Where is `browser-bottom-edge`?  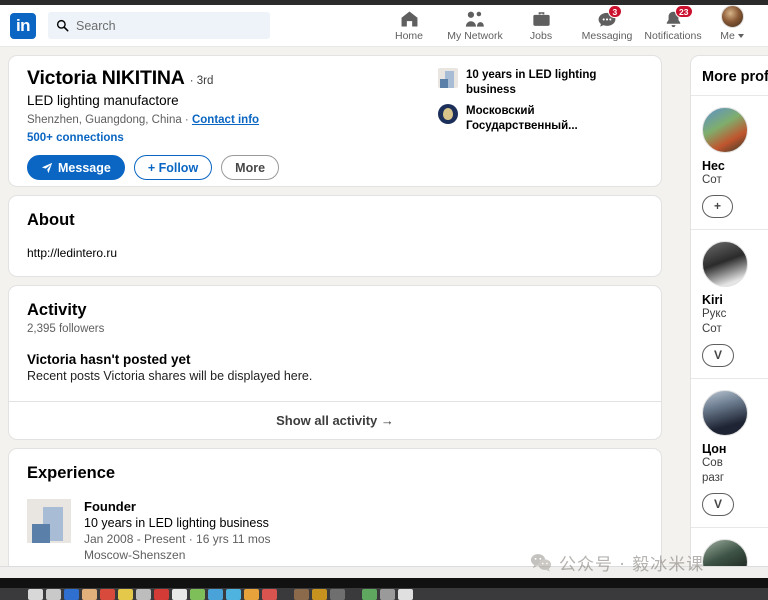 browser-bottom-edge is located at coordinates (384, 572).